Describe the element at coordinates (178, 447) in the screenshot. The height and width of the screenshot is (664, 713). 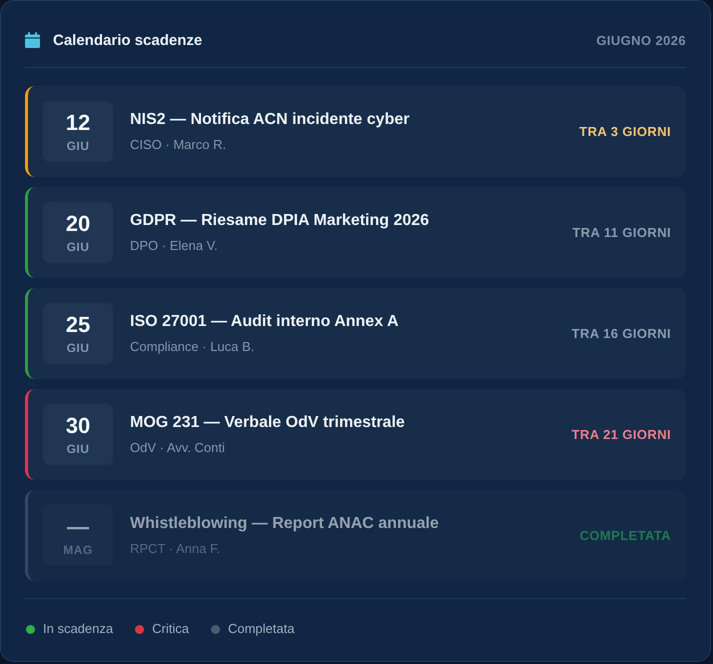
I see `deadline-owner: OdV · Avv. Conti` at that location.